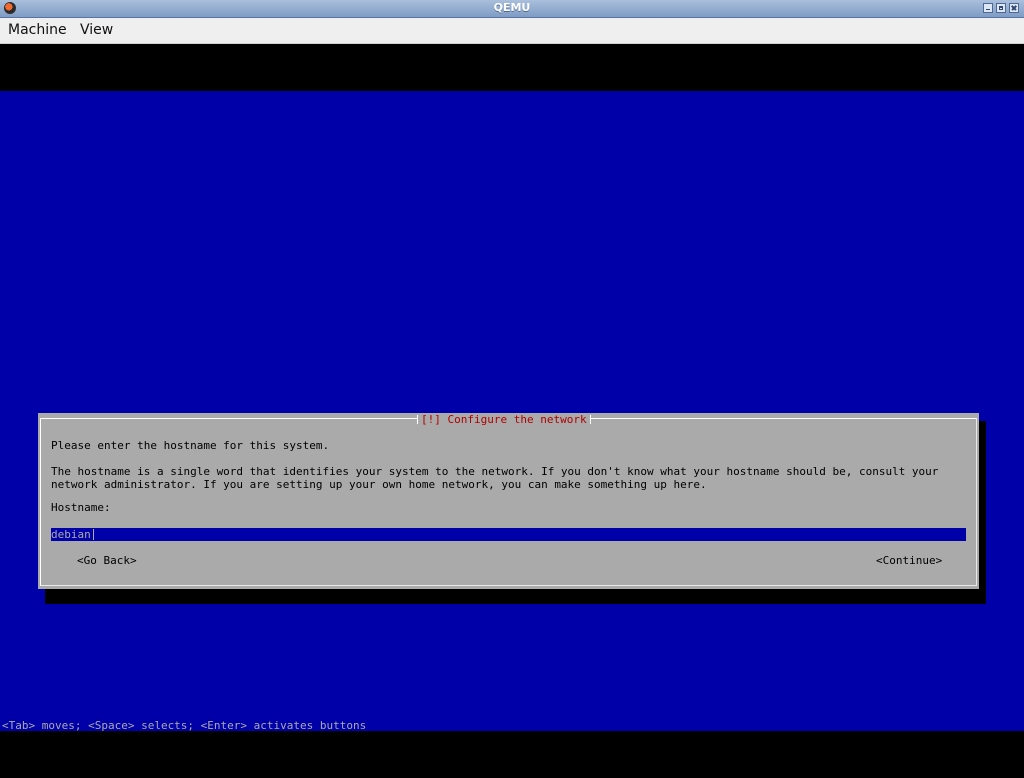  I want to click on menu-machine: Machine, so click(37, 30).